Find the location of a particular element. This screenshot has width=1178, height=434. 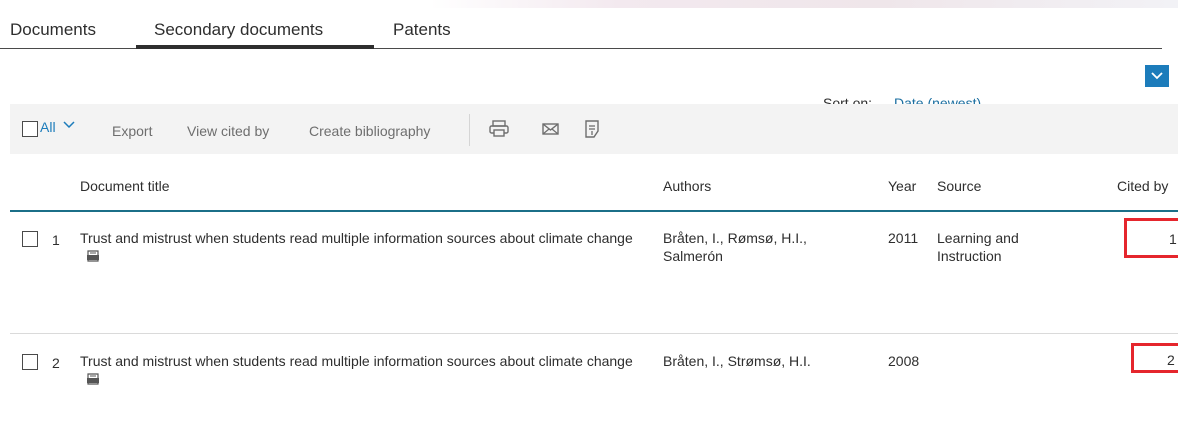

row-number: 1 is located at coordinates (56, 240).